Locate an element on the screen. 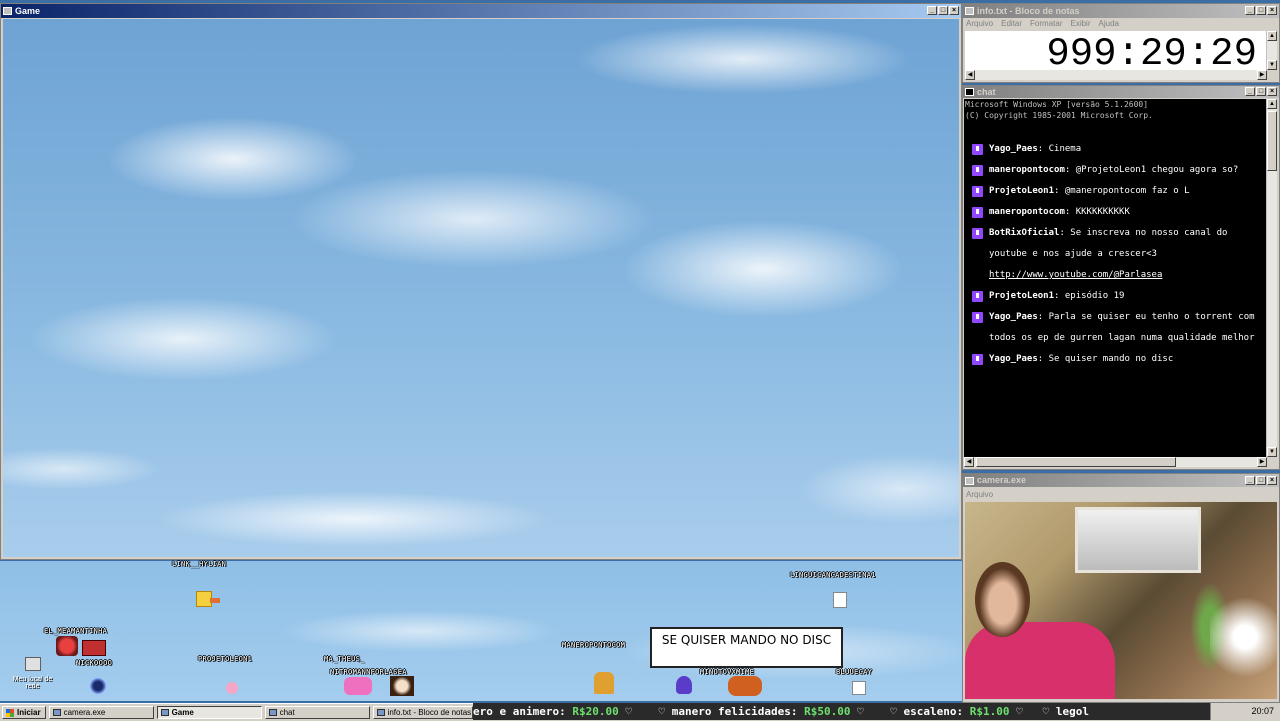 The width and height of the screenshot is (1280, 721). chat-username: maneropontocom is located at coordinates (1027, 212).